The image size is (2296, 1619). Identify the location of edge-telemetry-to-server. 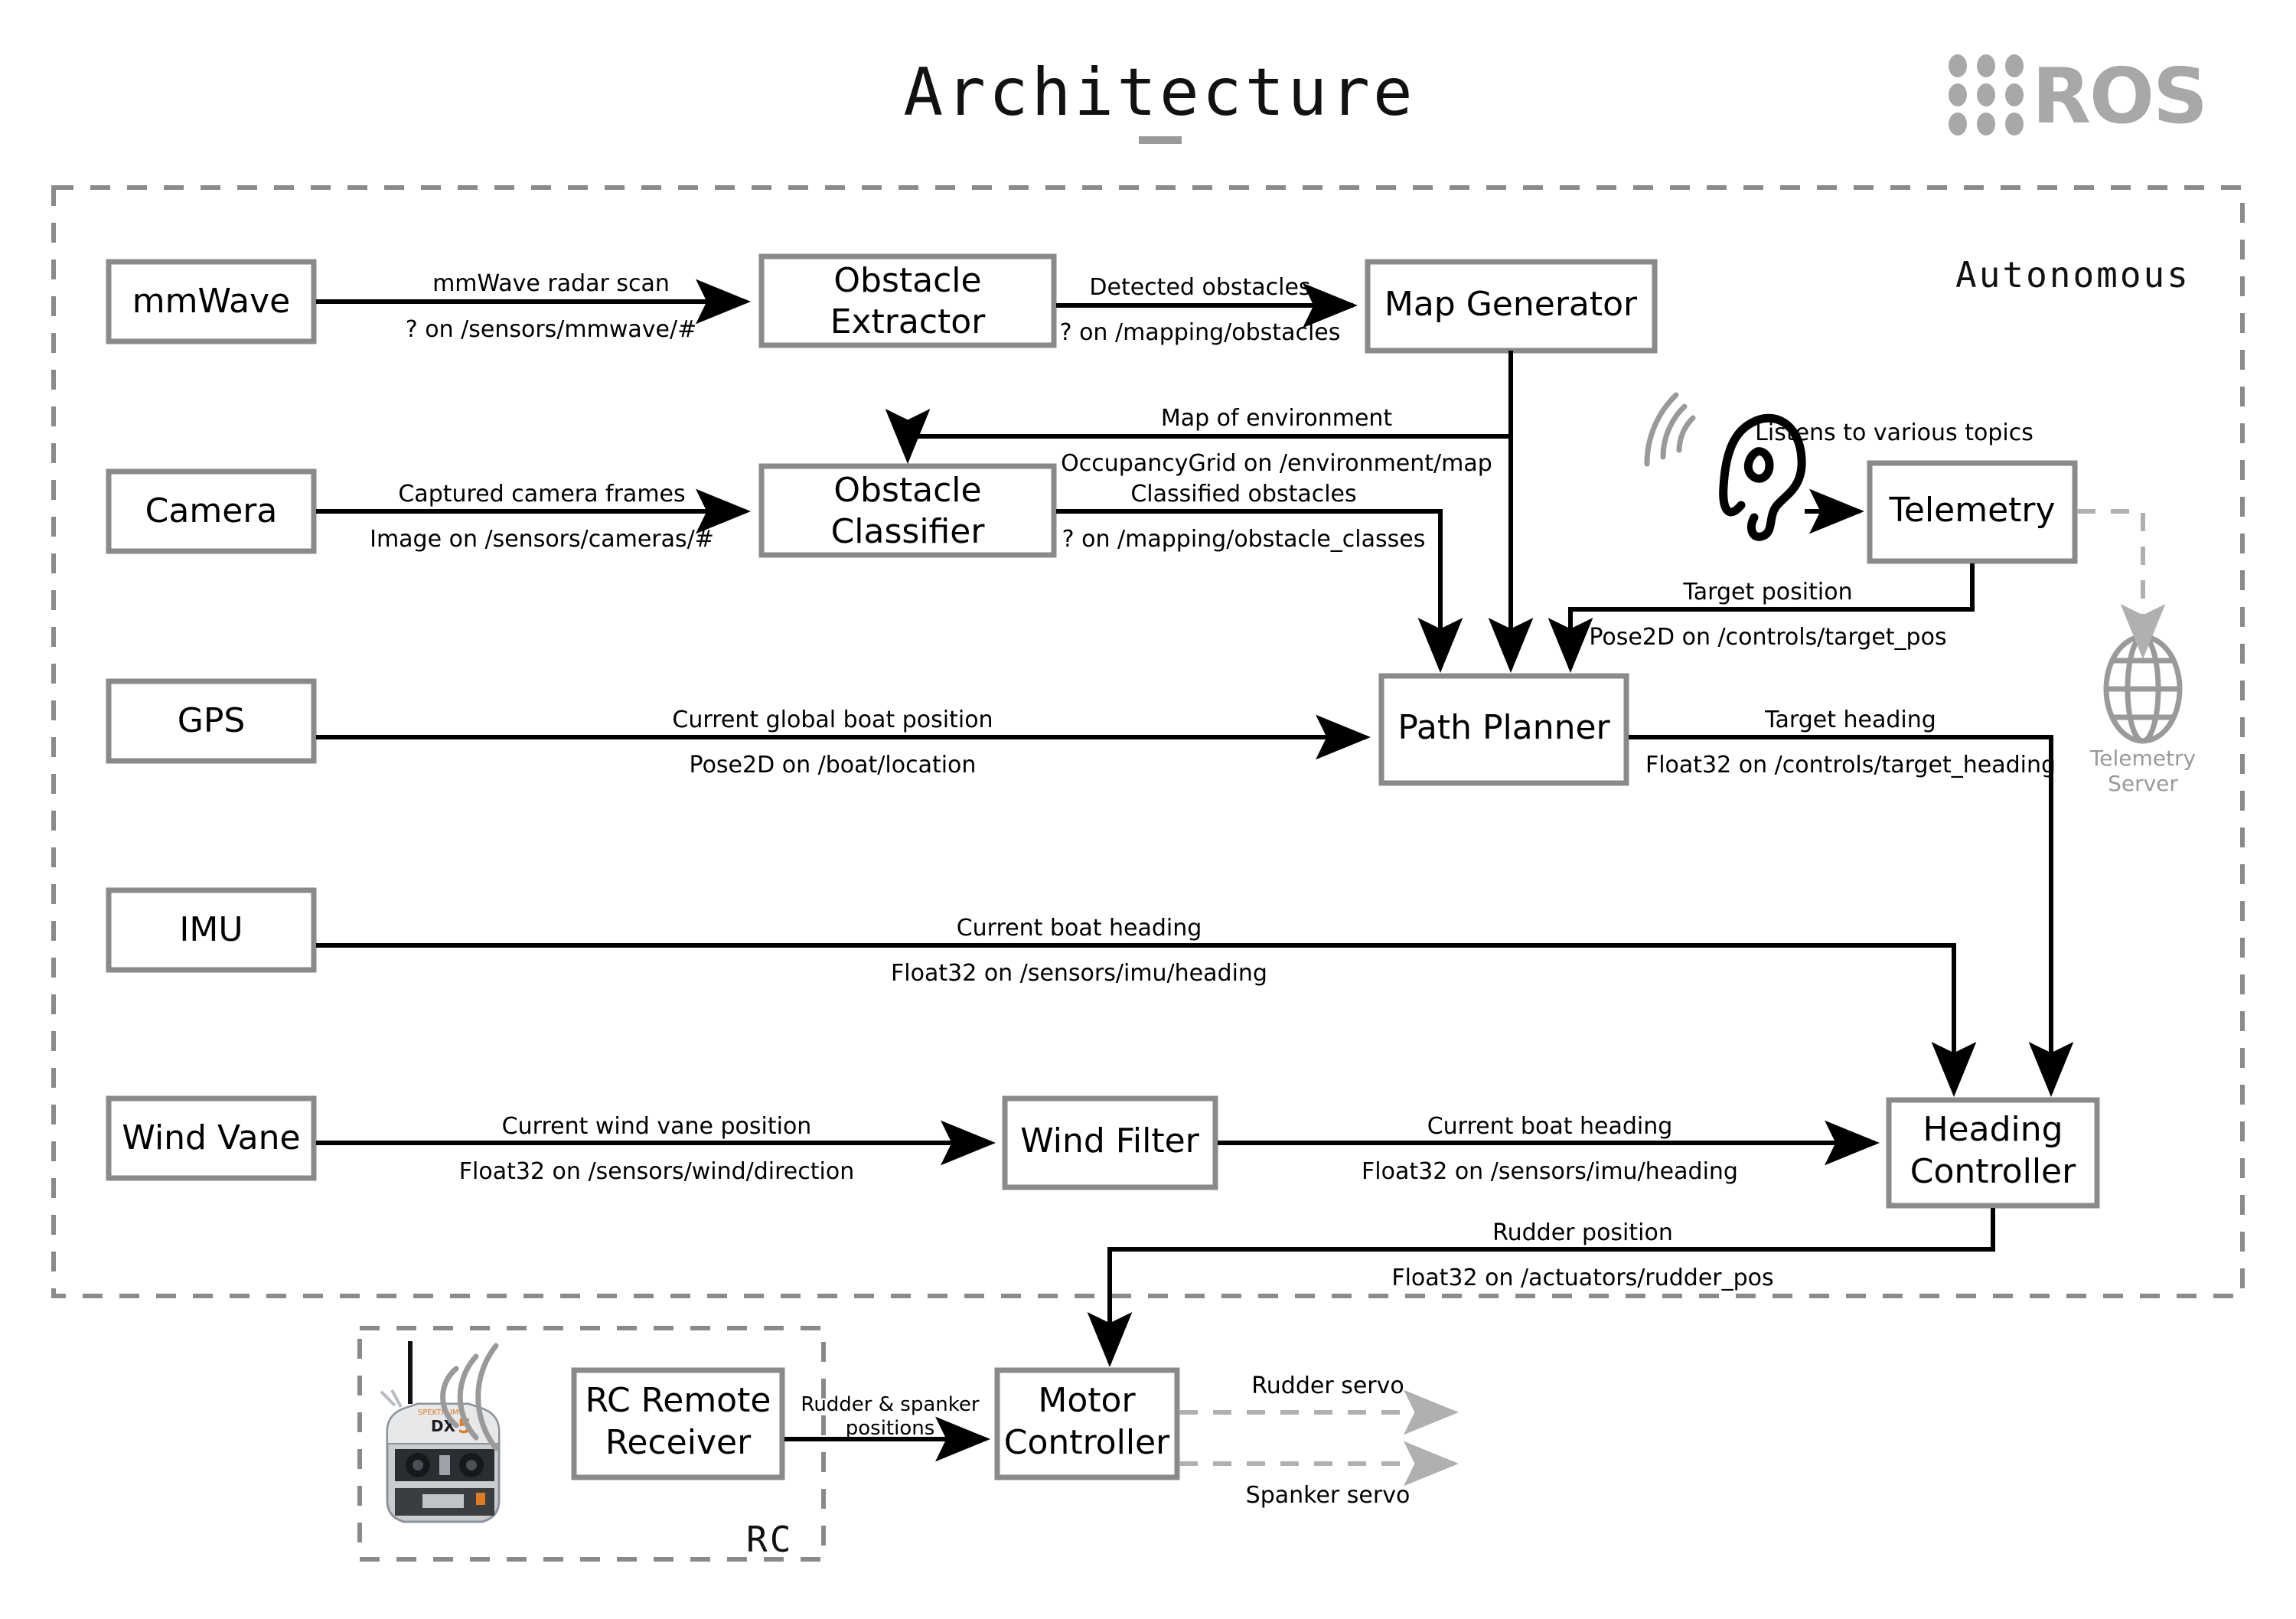
(2121, 584).